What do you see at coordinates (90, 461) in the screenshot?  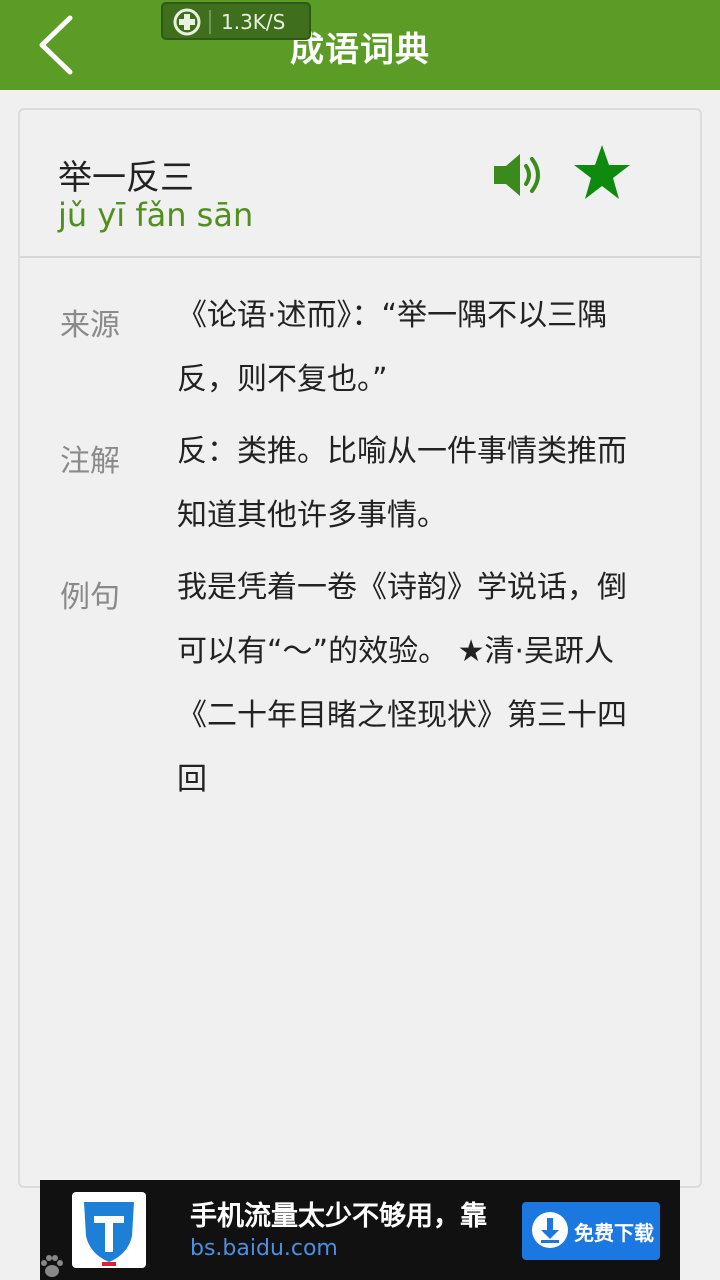 I see `section-label: 注解` at bounding box center [90, 461].